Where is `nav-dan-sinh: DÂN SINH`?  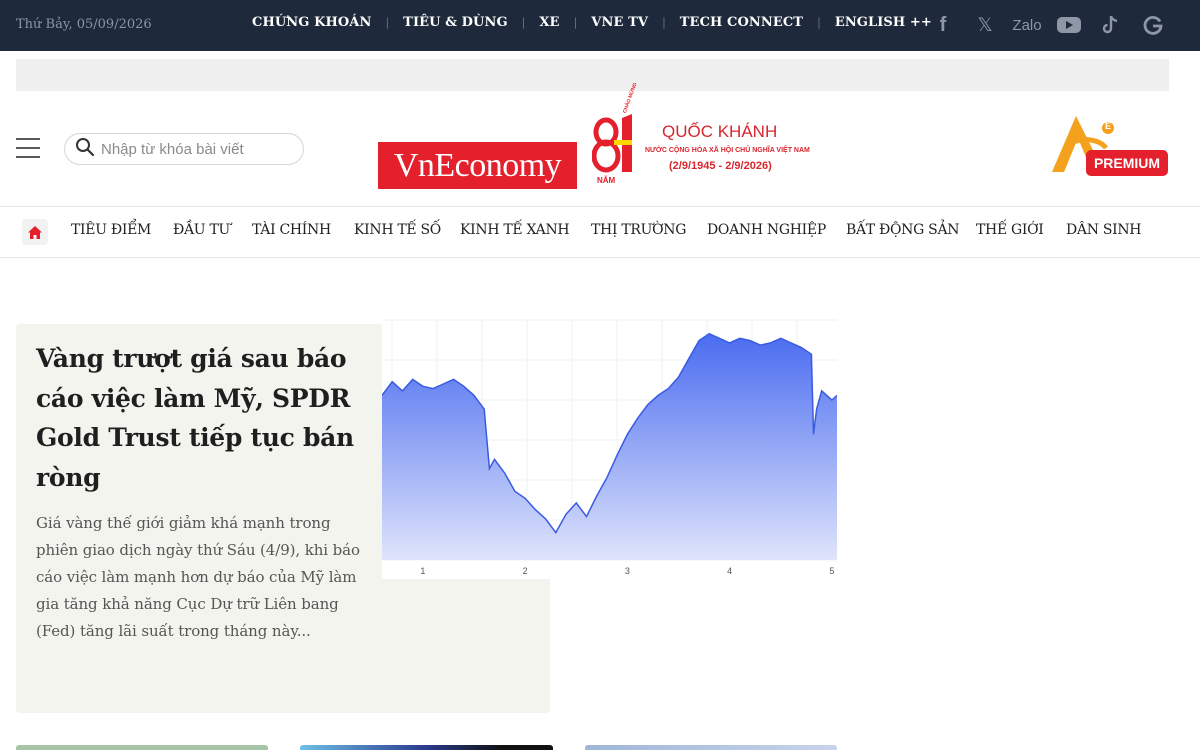
nav-dan-sinh: DÂN SINH is located at coordinates (1104, 230).